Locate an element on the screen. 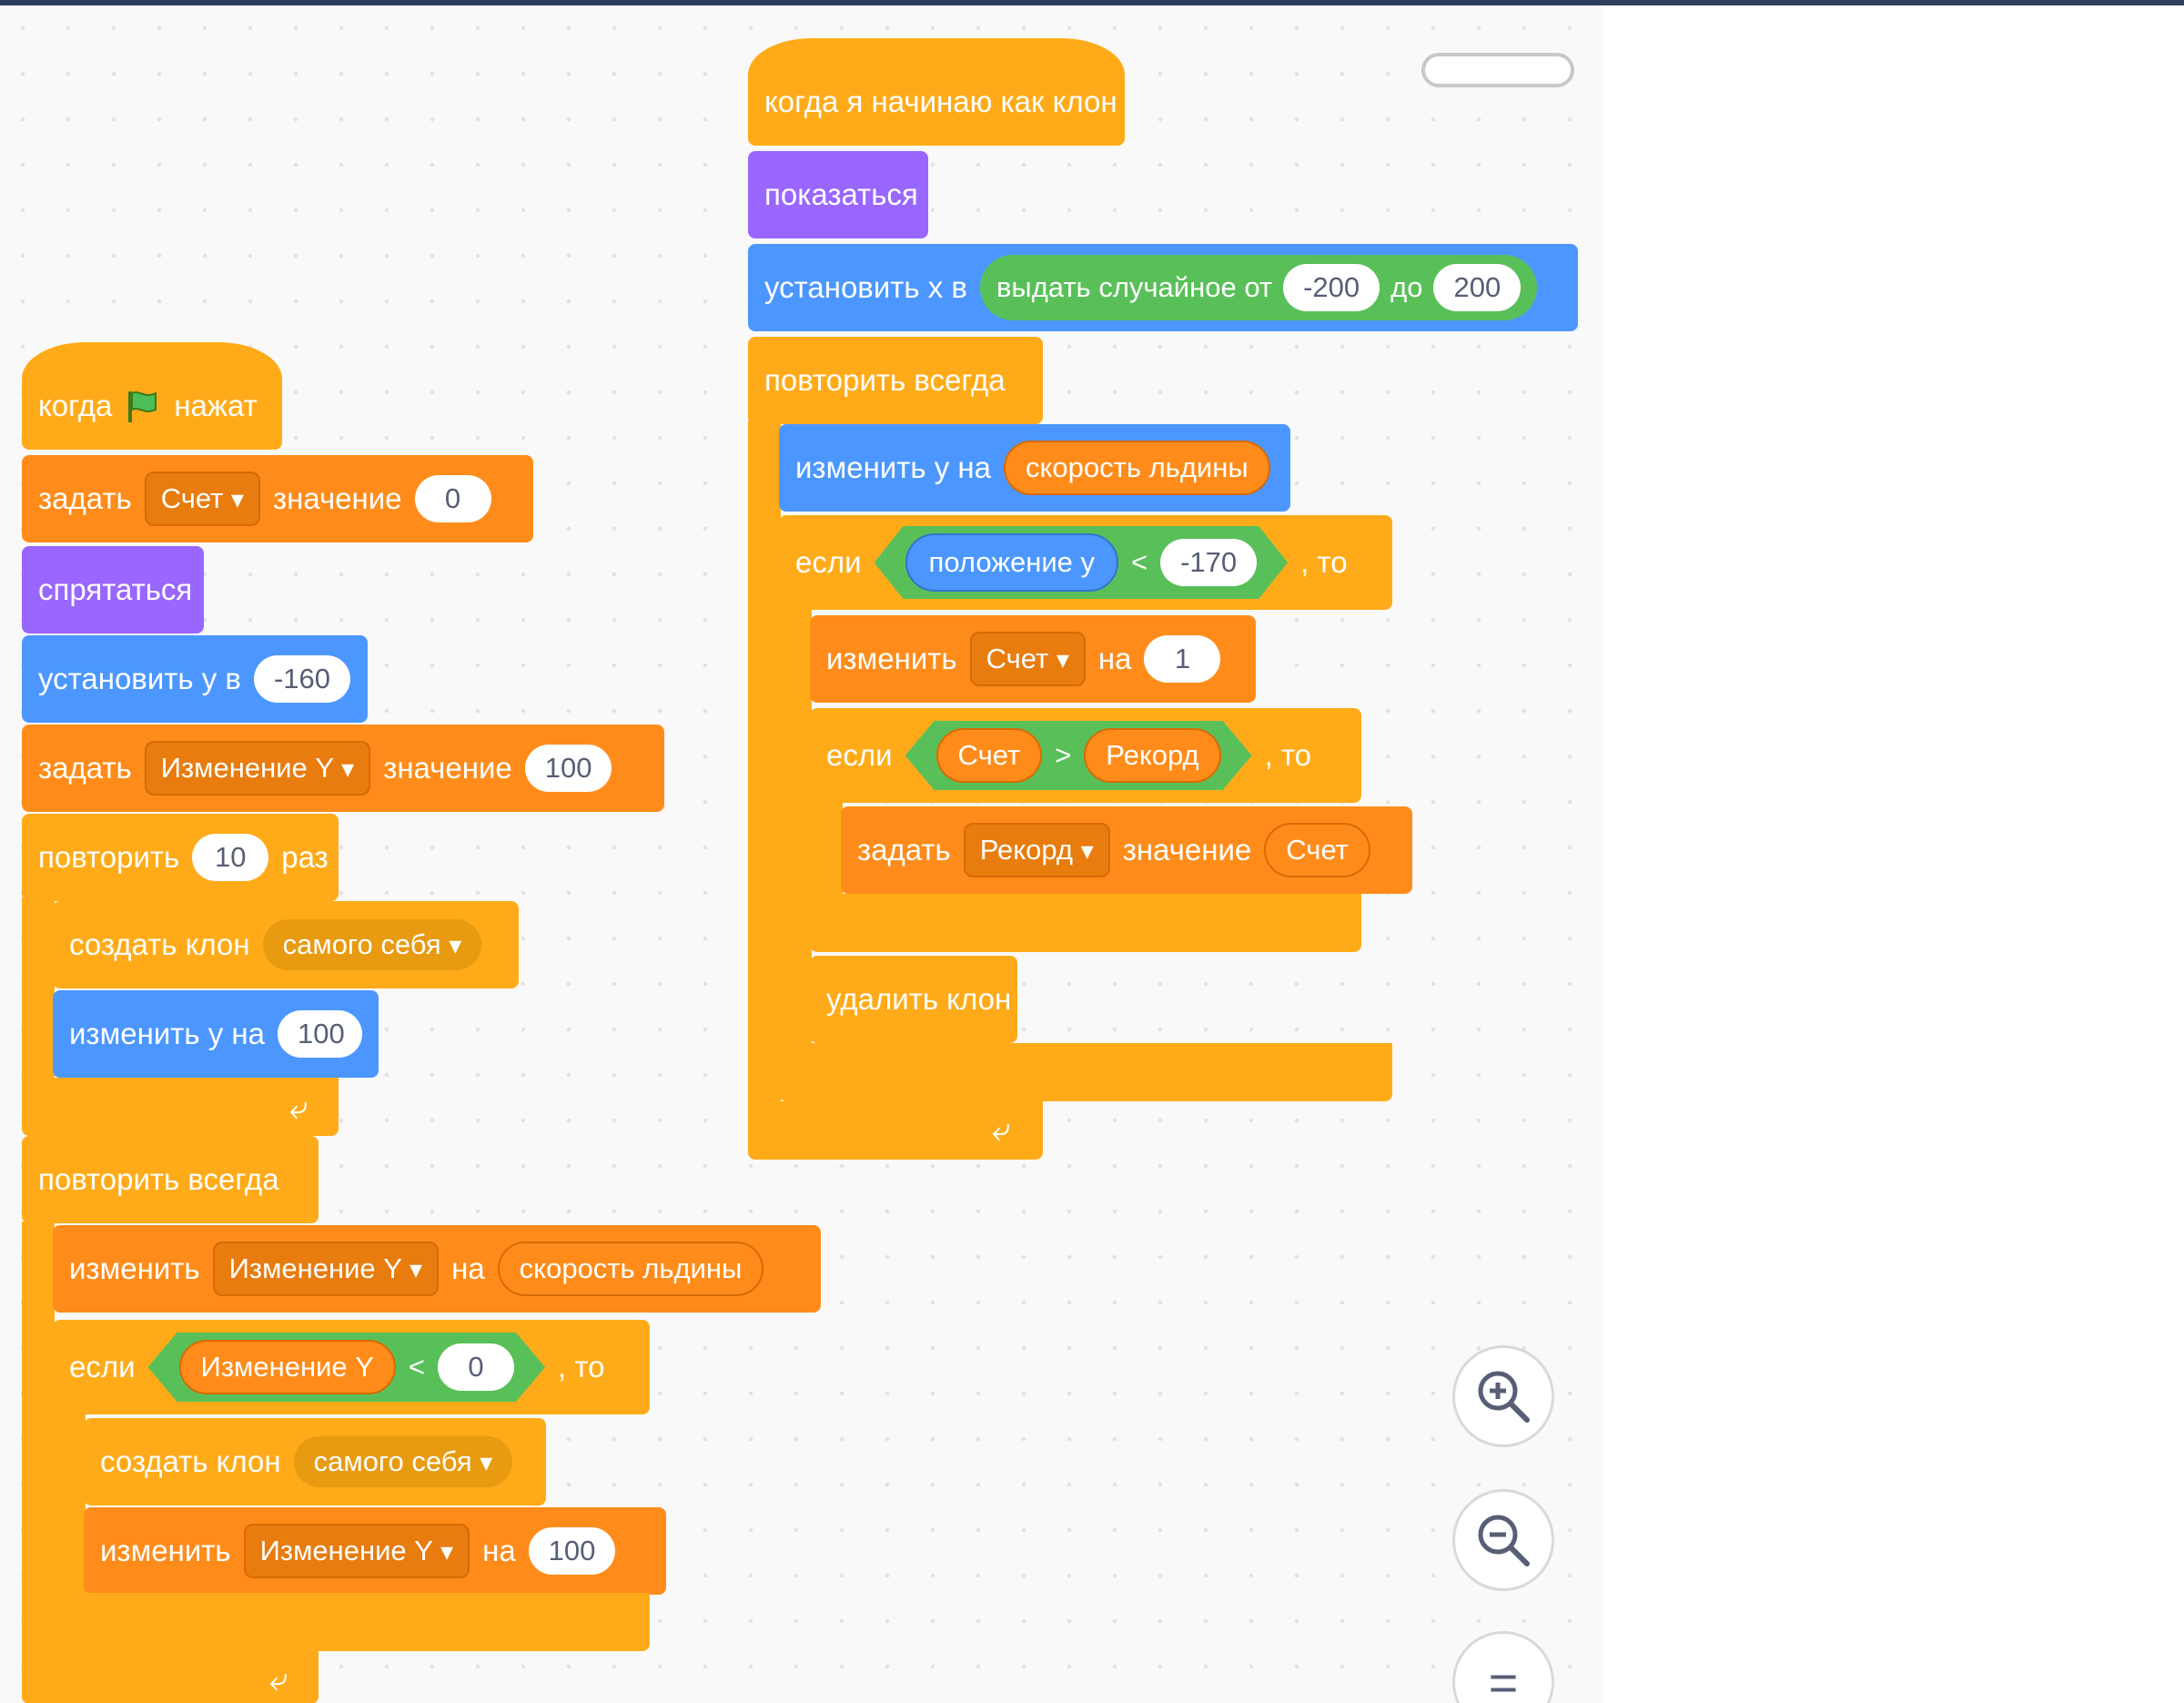 The width and height of the screenshot is (2184, 1703). set-variable-block: задать Изменение Y ▾ значение 100 is located at coordinates (343, 769).